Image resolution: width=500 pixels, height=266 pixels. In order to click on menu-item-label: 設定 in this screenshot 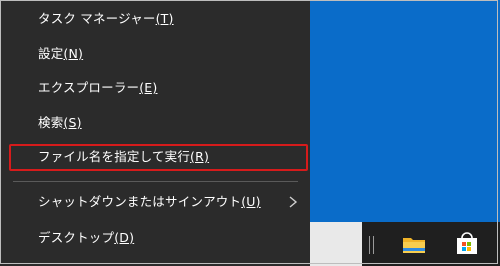, I will do `click(51, 53)`.